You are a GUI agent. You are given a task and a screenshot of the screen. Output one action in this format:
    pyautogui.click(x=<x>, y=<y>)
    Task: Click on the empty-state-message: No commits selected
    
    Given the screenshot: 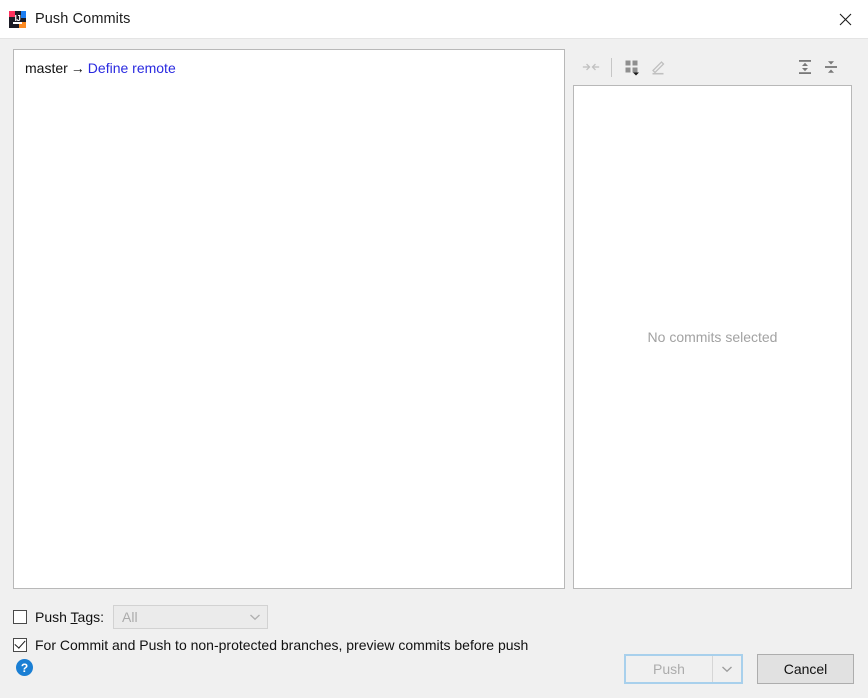 What is the action you would take?
    pyautogui.click(x=712, y=337)
    